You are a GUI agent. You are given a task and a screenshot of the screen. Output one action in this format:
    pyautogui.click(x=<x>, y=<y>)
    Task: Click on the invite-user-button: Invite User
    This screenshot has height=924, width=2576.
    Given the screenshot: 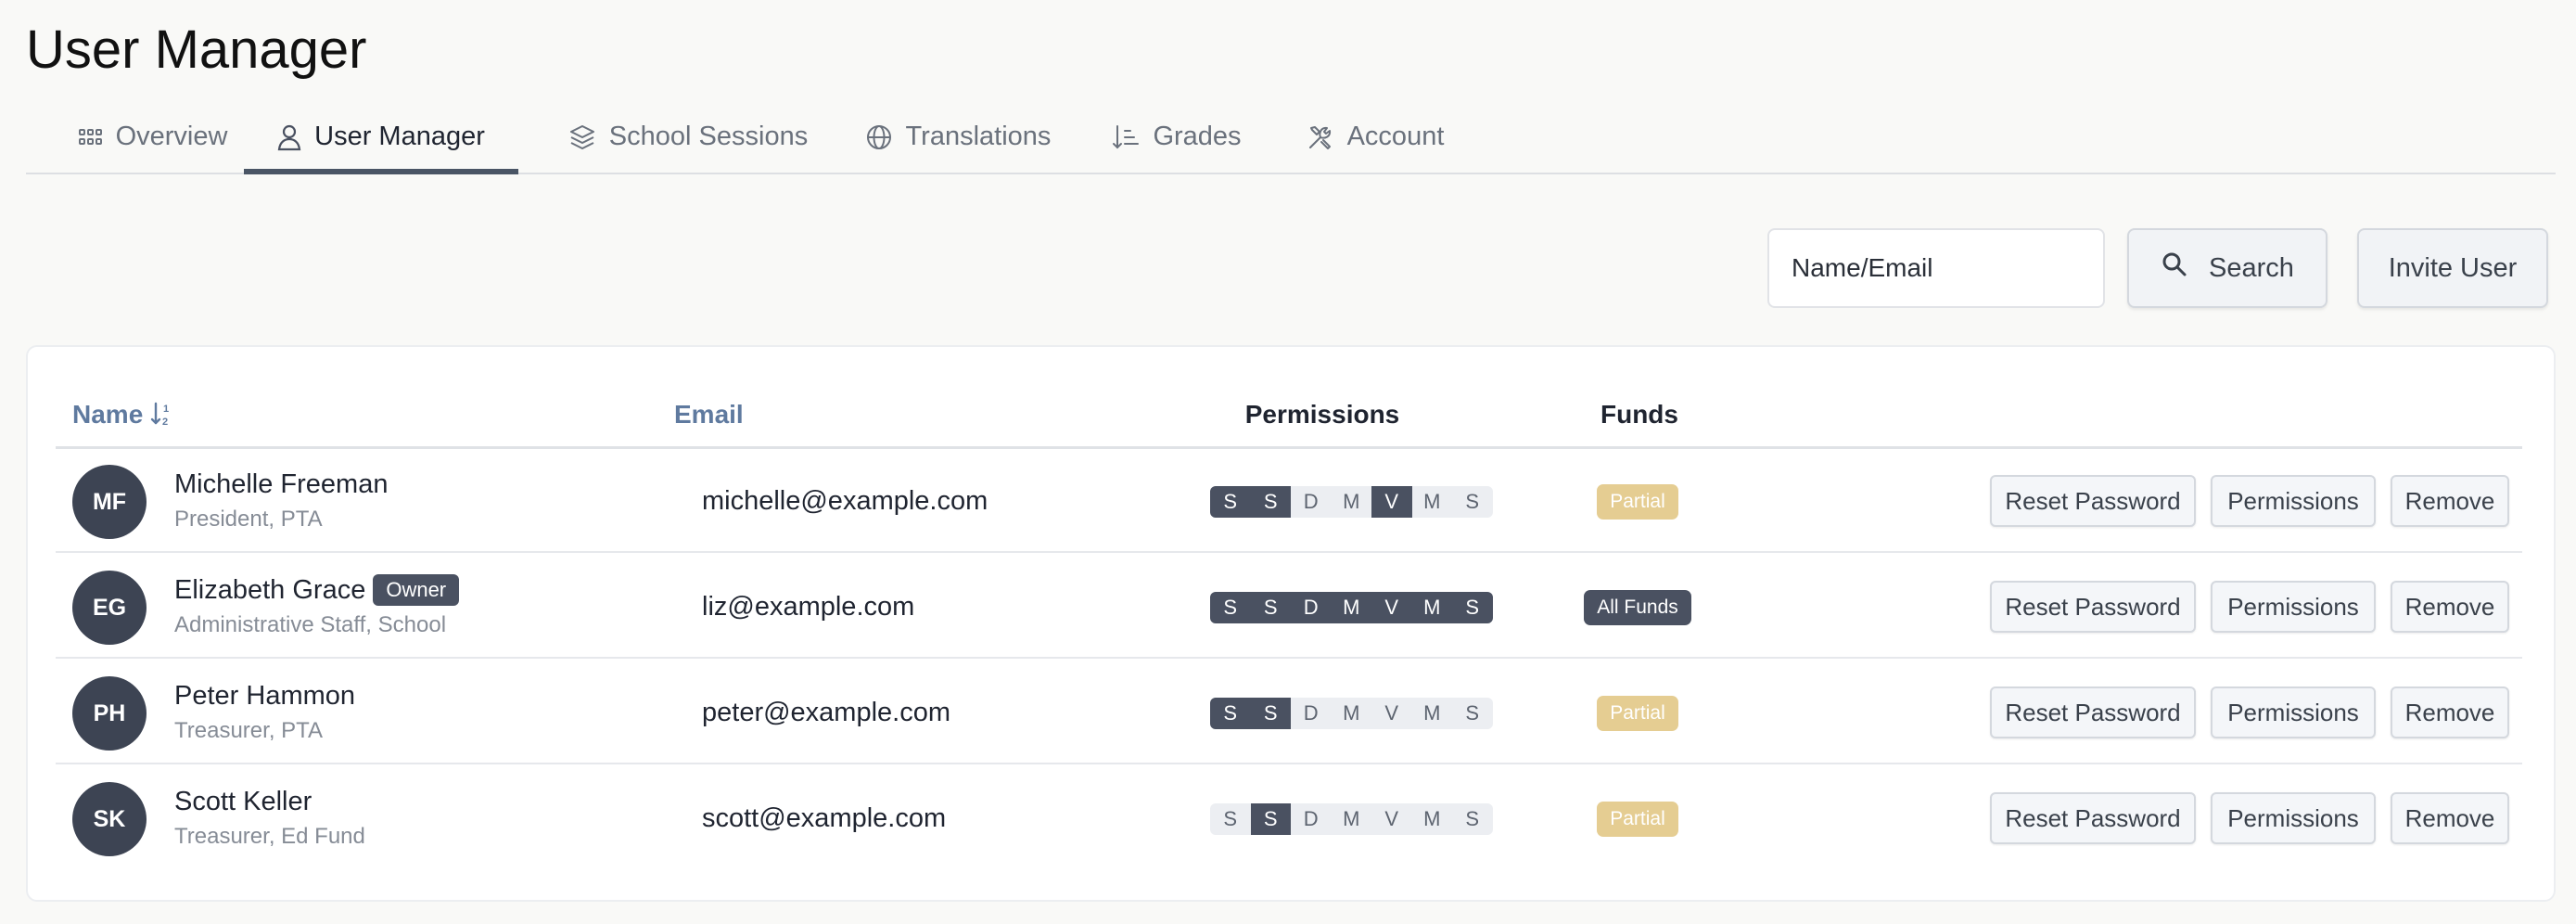 What is the action you would take?
    pyautogui.click(x=2452, y=268)
    